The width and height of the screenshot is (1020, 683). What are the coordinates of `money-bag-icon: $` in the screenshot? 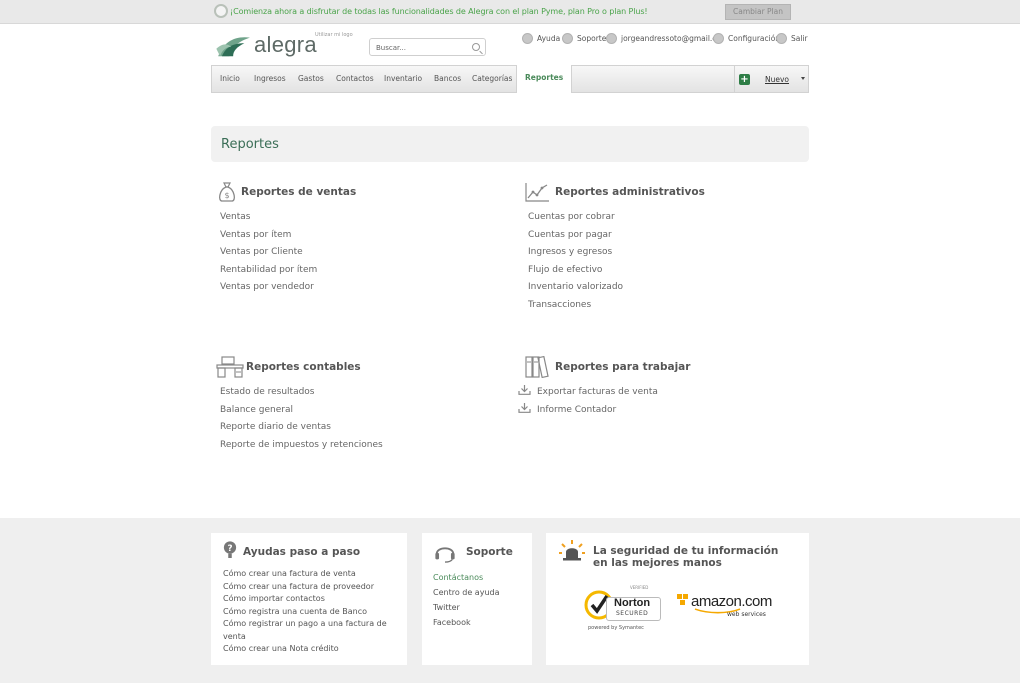 It's located at (227, 192).